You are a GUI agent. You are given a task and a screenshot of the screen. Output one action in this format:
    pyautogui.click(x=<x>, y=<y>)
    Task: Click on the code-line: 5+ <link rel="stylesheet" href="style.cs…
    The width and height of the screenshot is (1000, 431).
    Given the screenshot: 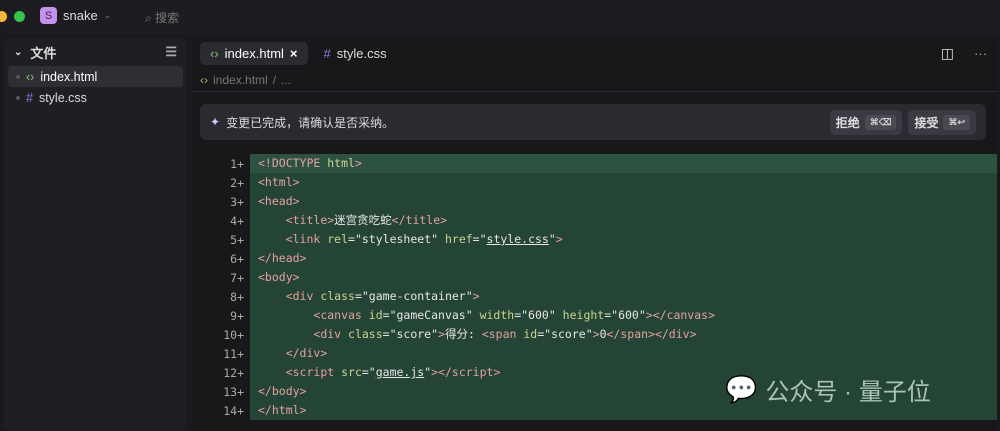 What is the action you would take?
    pyautogui.click(x=594, y=239)
    